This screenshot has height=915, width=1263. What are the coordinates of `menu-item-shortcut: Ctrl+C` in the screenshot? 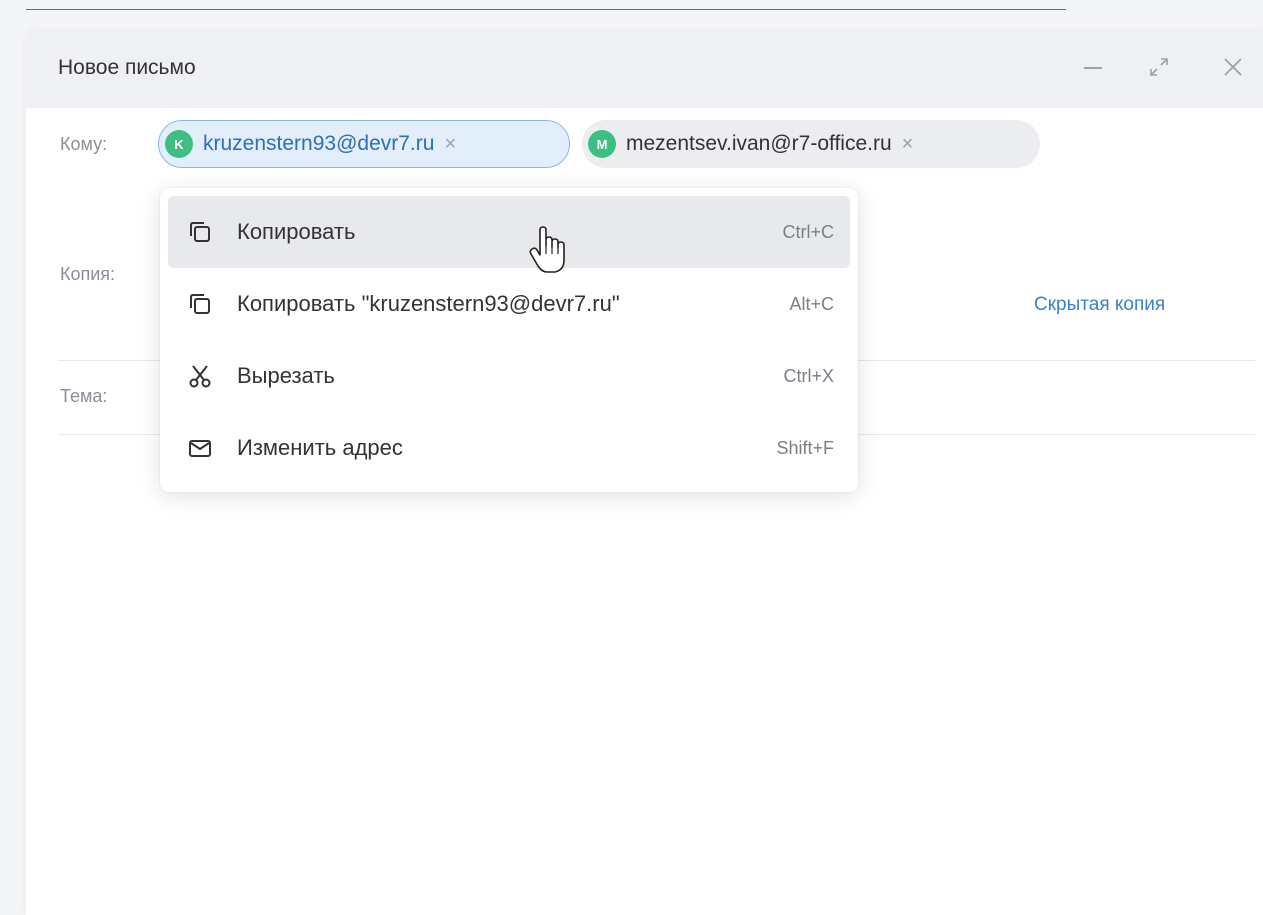 It's located at (808, 231).